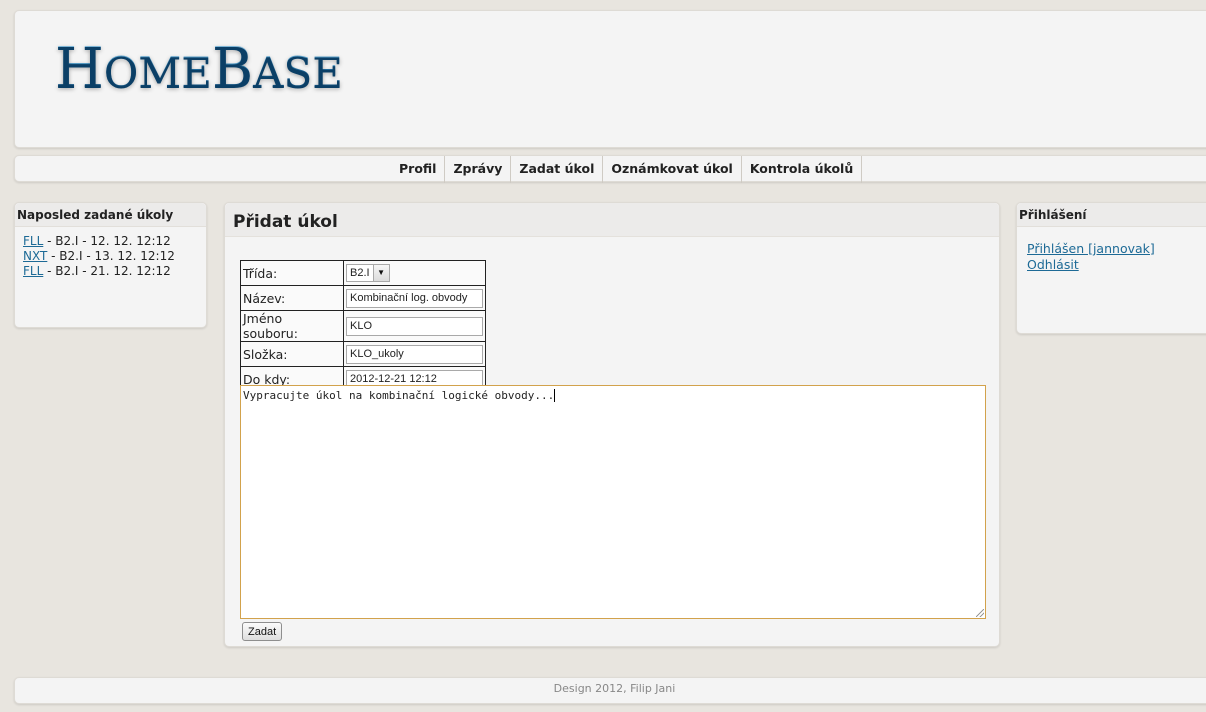 The height and width of the screenshot is (712, 1206). Describe the element at coordinates (802, 169) in the screenshot. I see `nav-item-kontrola-ukolu: Kontrola úkolů` at that location.